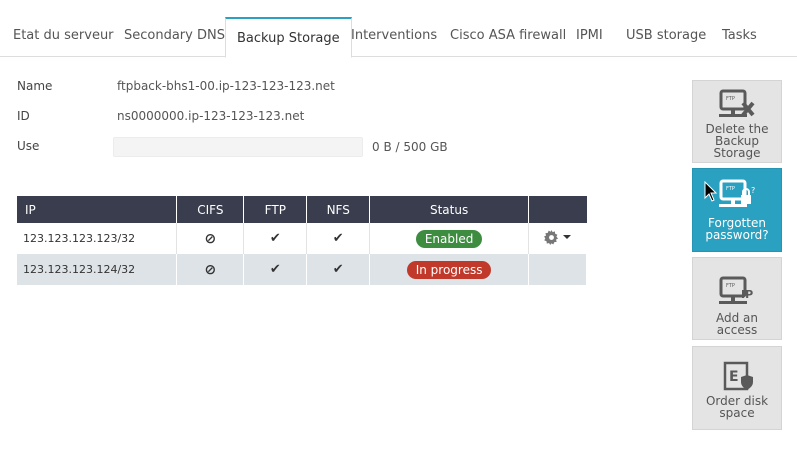 This screenshot has width=797, height=452. I want to click on delete-backup-storage-button: FTP Delete the Backup Storage, so click(737, 121).